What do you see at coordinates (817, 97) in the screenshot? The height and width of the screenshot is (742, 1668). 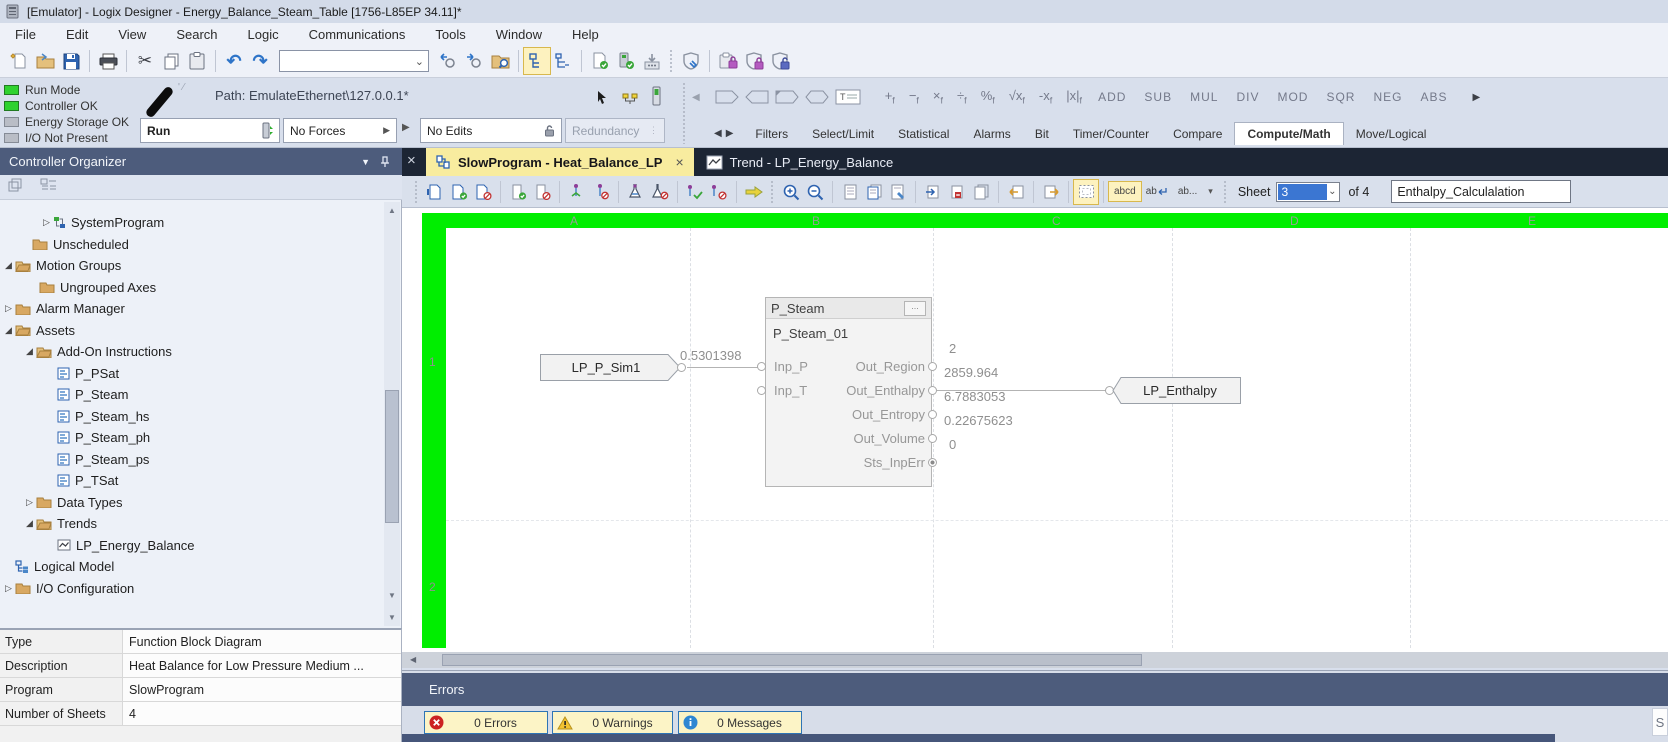 I see `ocon-shape-button` at bounding box center [817, 97].